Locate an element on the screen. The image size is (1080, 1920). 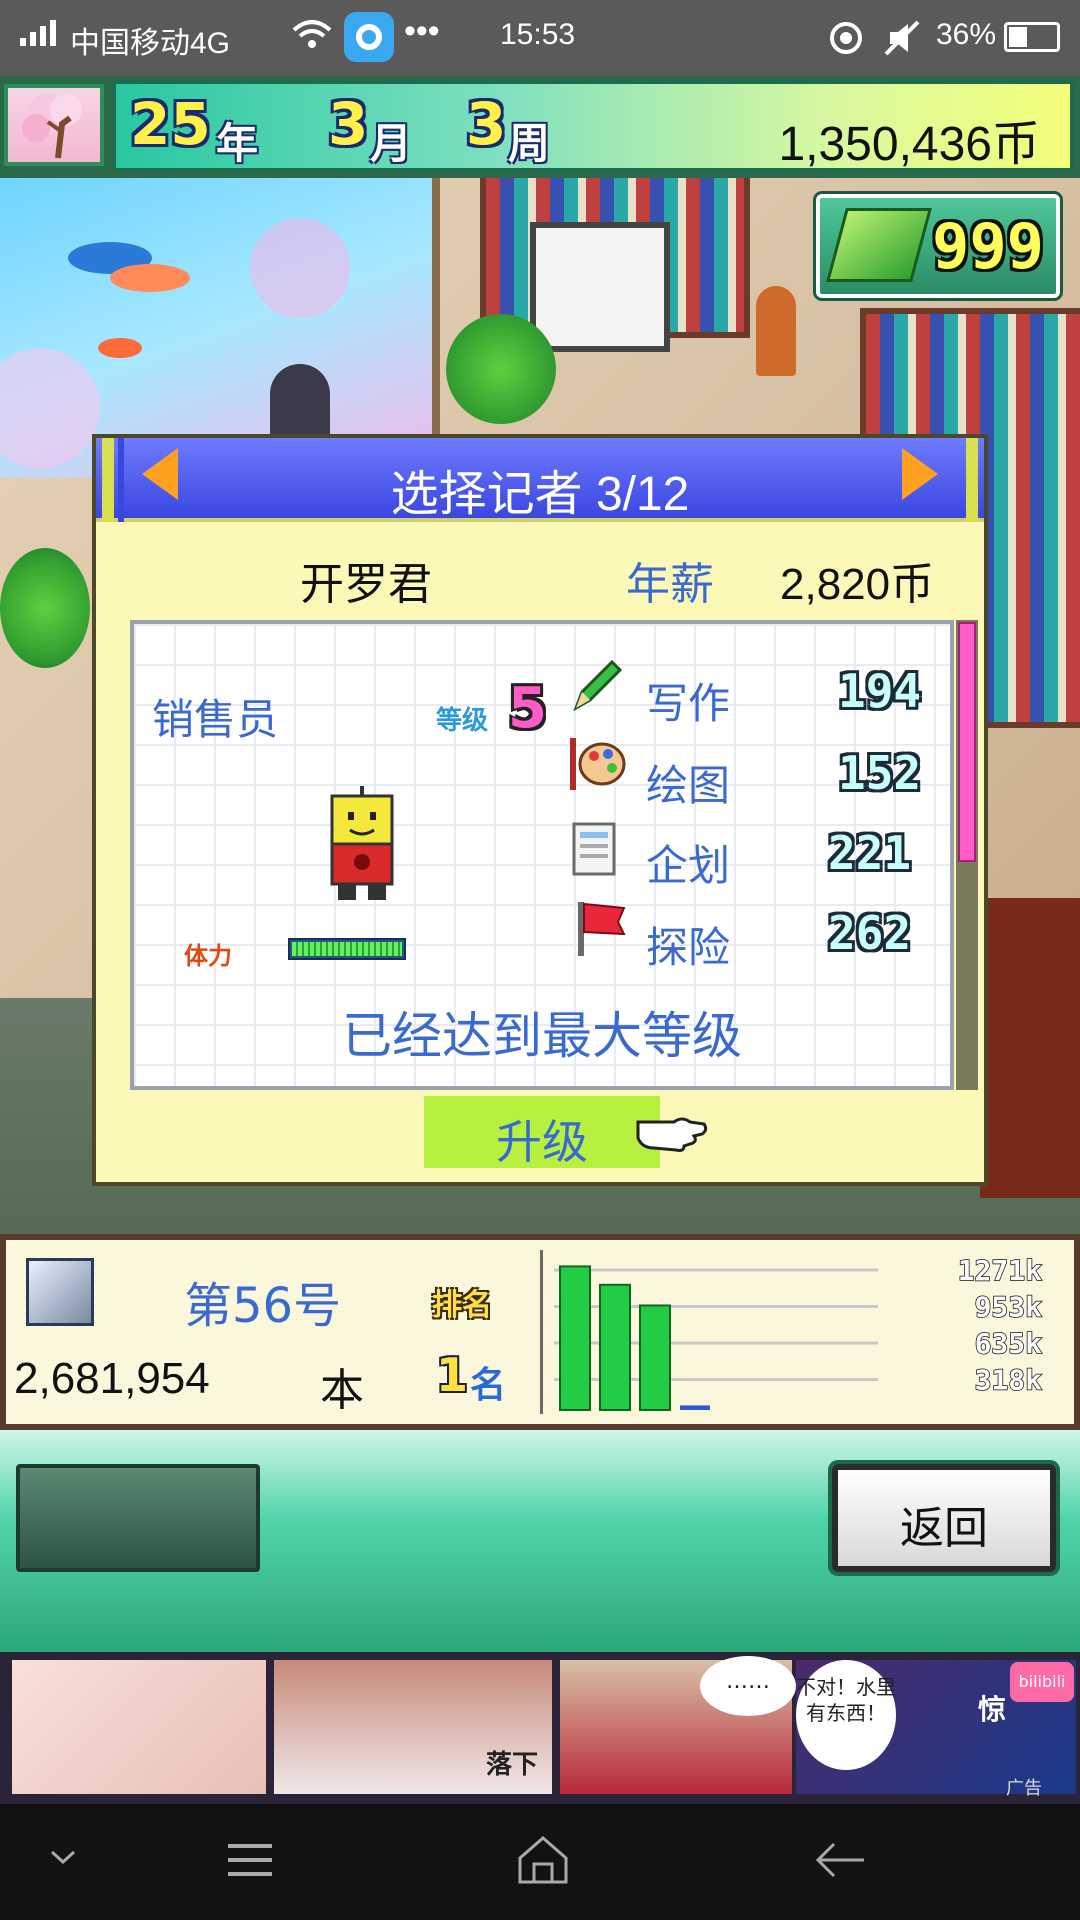
document-icon is located at coordinates (594, 849).